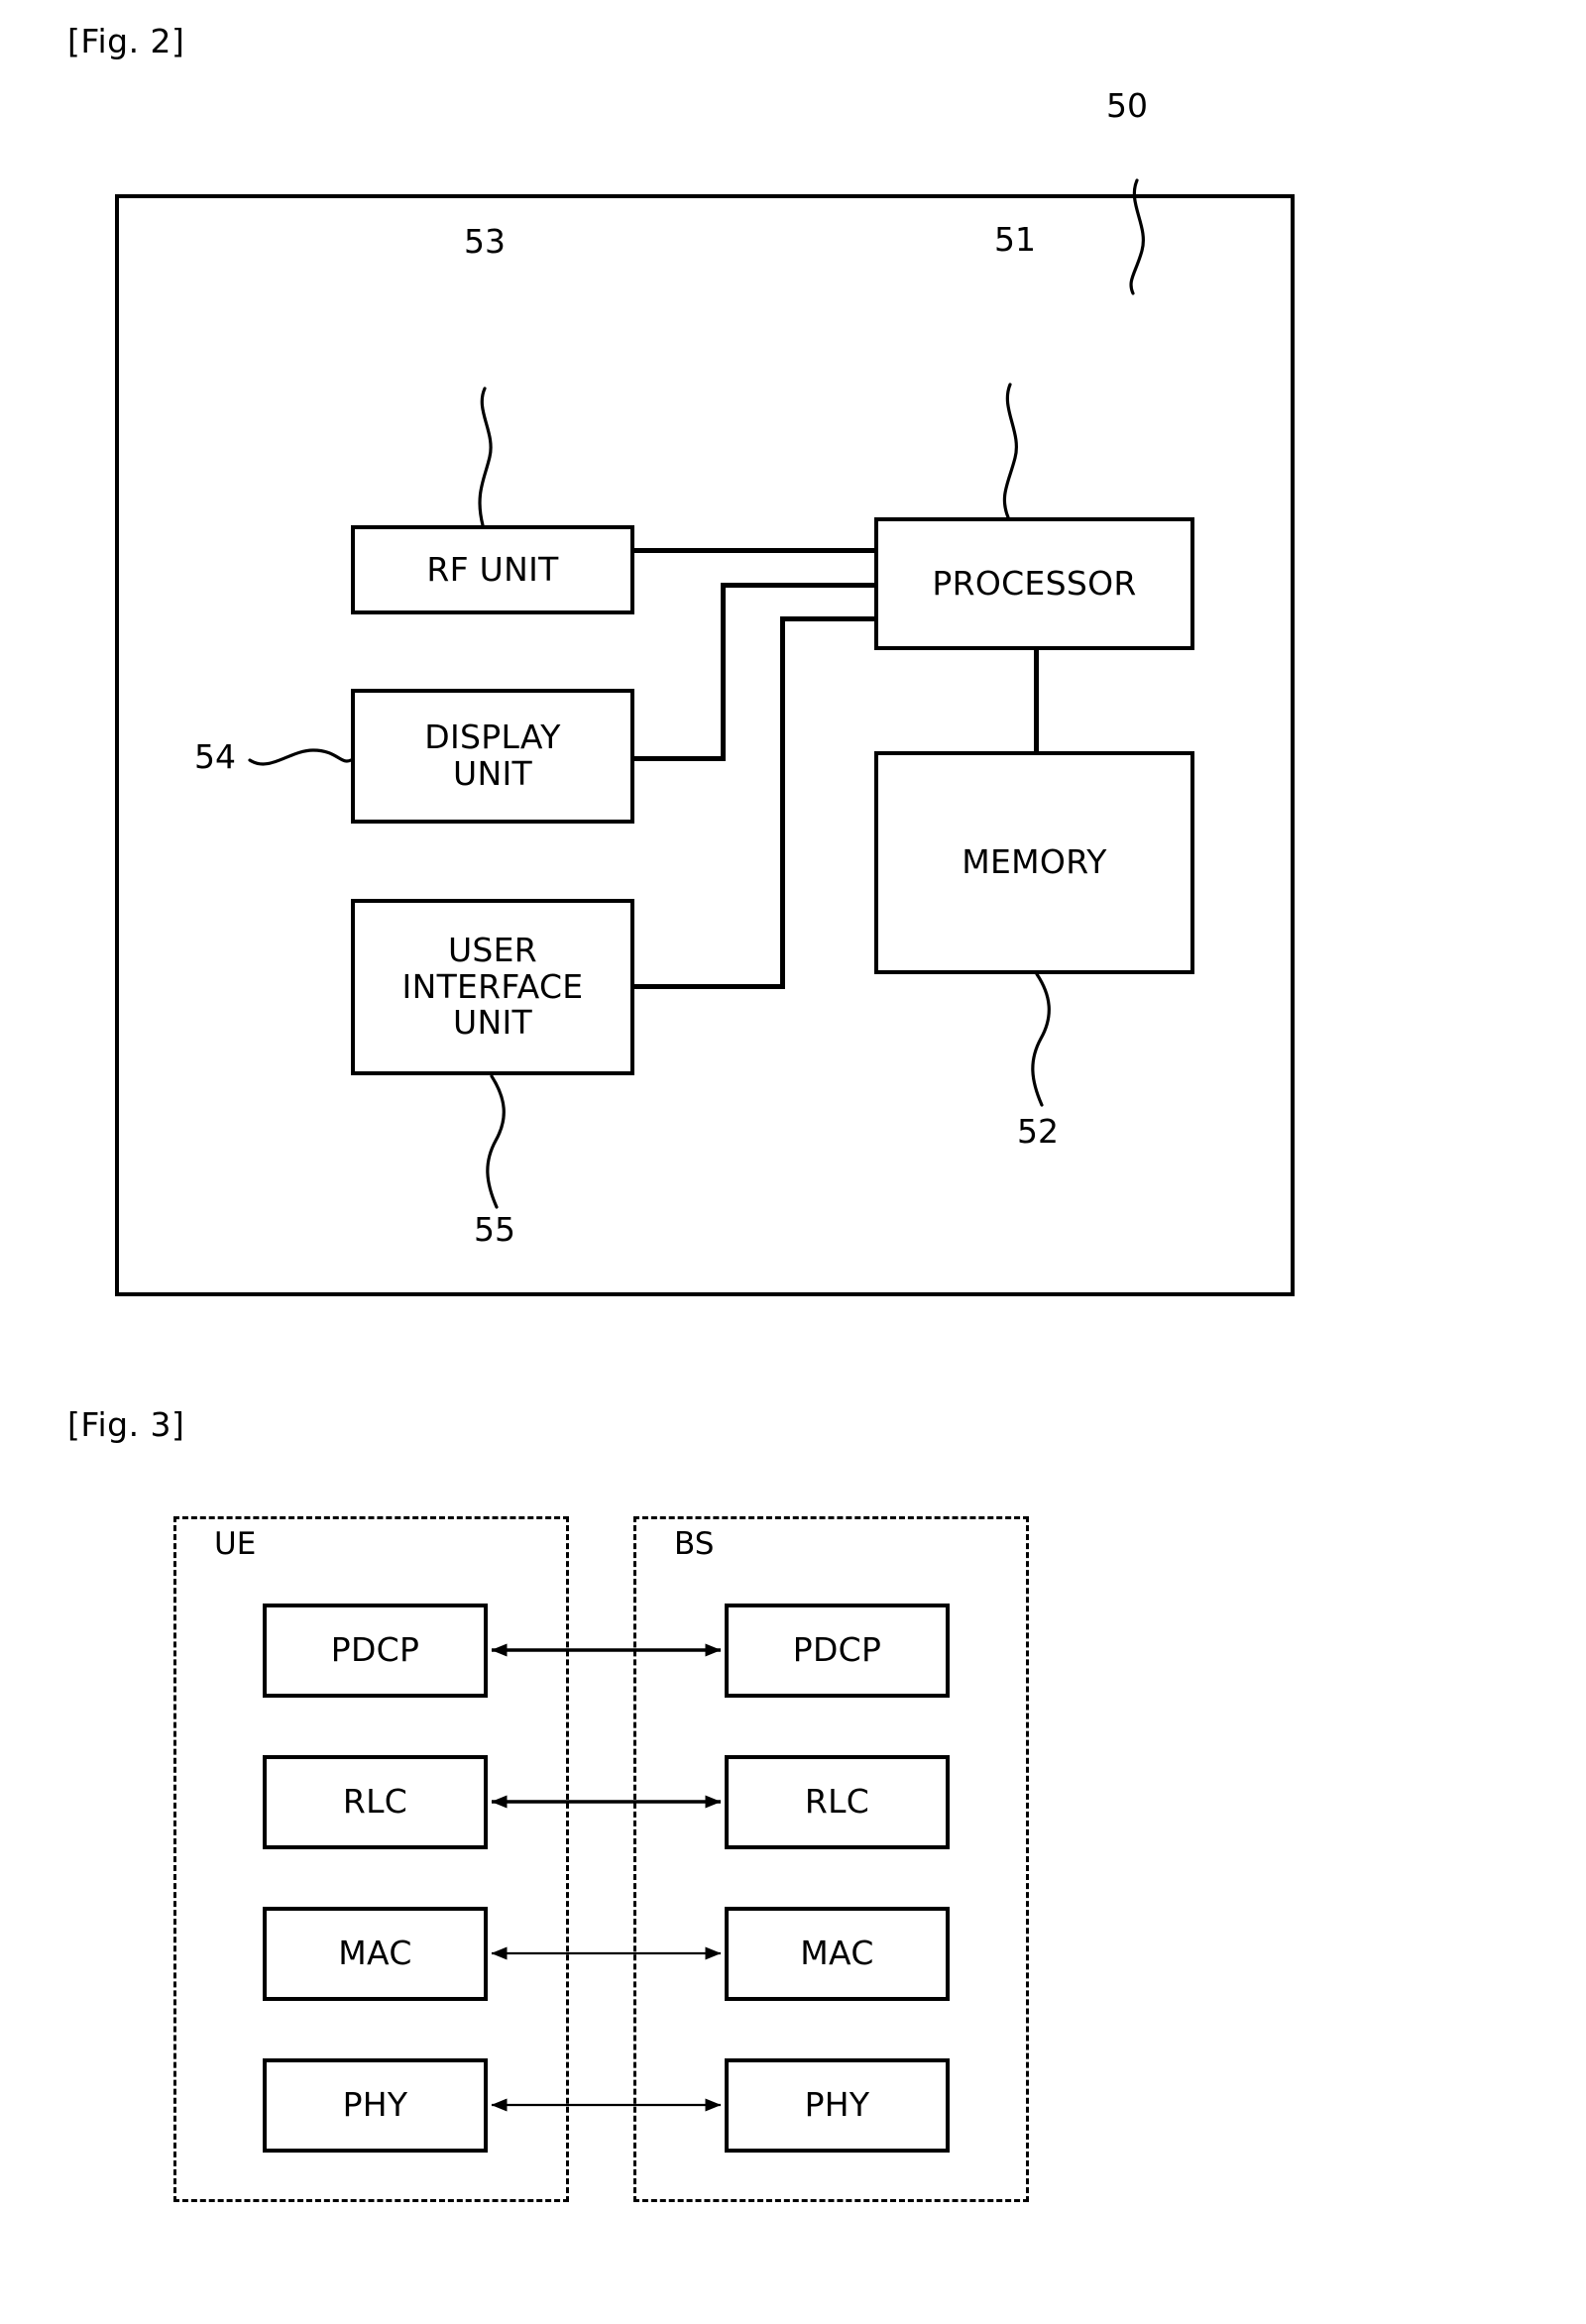  I want to click on memory-label: MEMORY, so click(1034, 862).